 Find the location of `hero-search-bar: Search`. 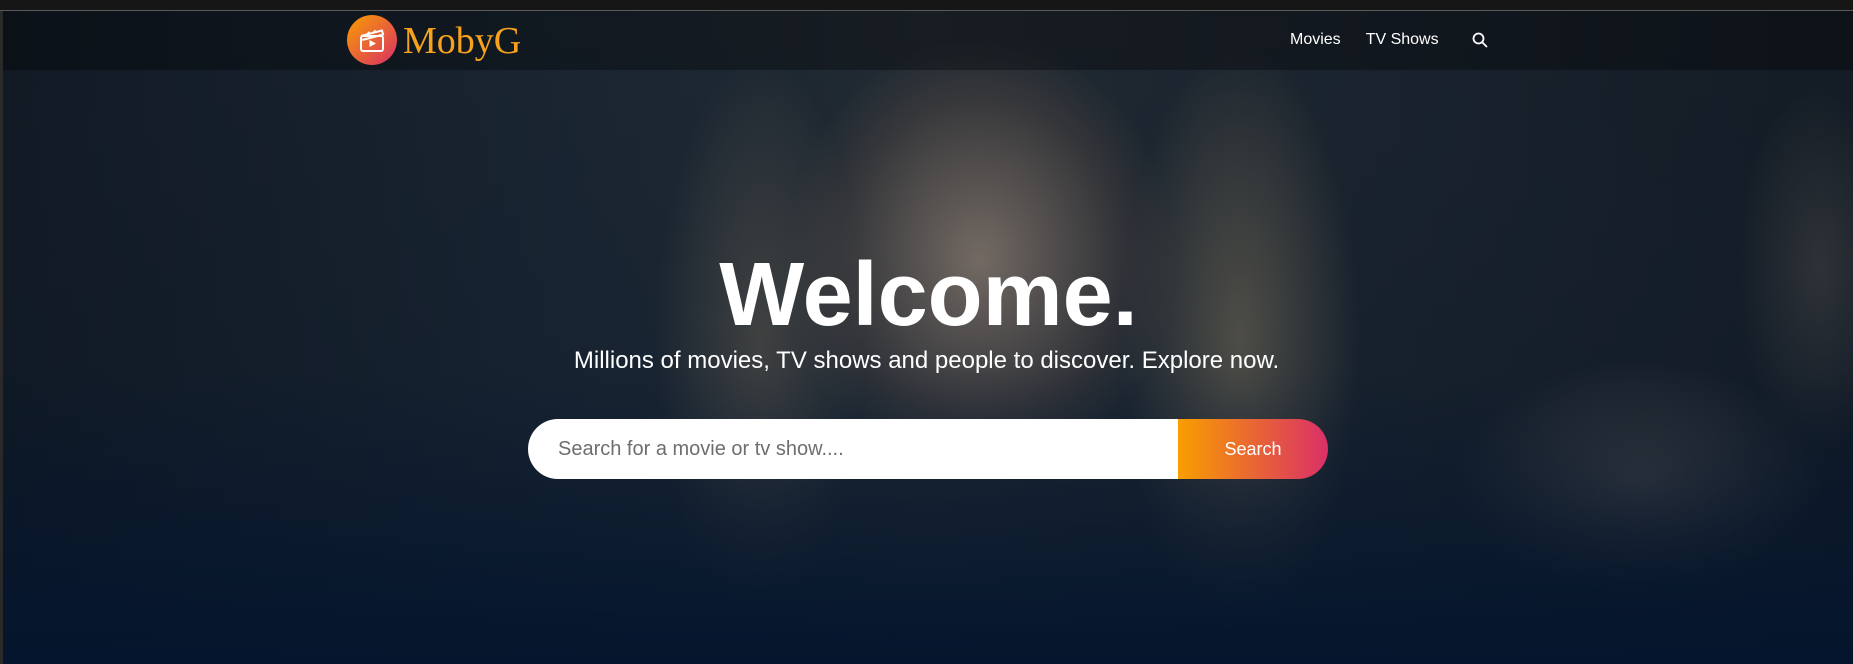

hero-search-bar: Search is located at coordinates (928, 449).